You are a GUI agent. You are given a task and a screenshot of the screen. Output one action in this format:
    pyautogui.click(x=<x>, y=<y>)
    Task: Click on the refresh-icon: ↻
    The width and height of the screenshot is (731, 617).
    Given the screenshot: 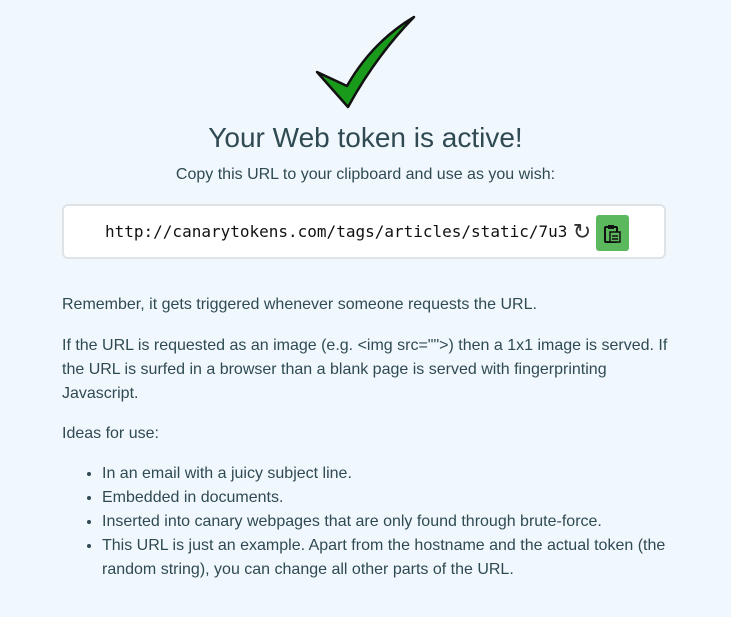 What is the action you would take?
    pyautogui.click(x=582, y=232)
    